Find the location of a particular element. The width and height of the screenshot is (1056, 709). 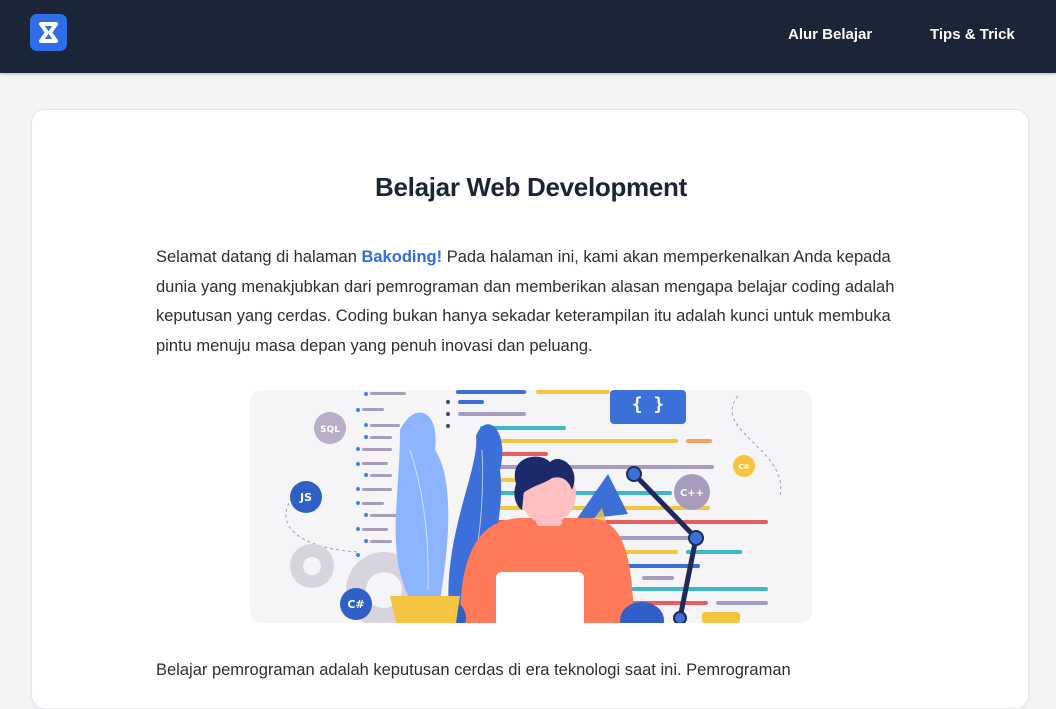

csharp-badge-left-label: C# is located at coordinates (355, 604).